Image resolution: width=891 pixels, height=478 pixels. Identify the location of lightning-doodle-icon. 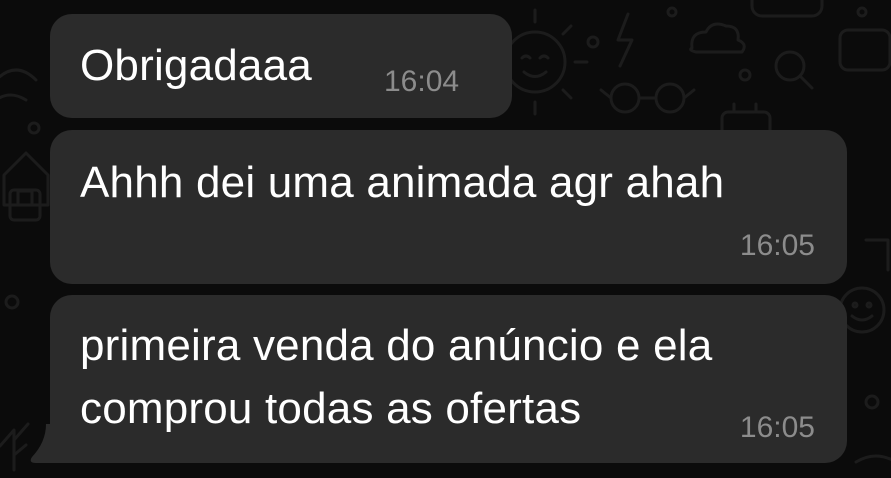
(625, 40).